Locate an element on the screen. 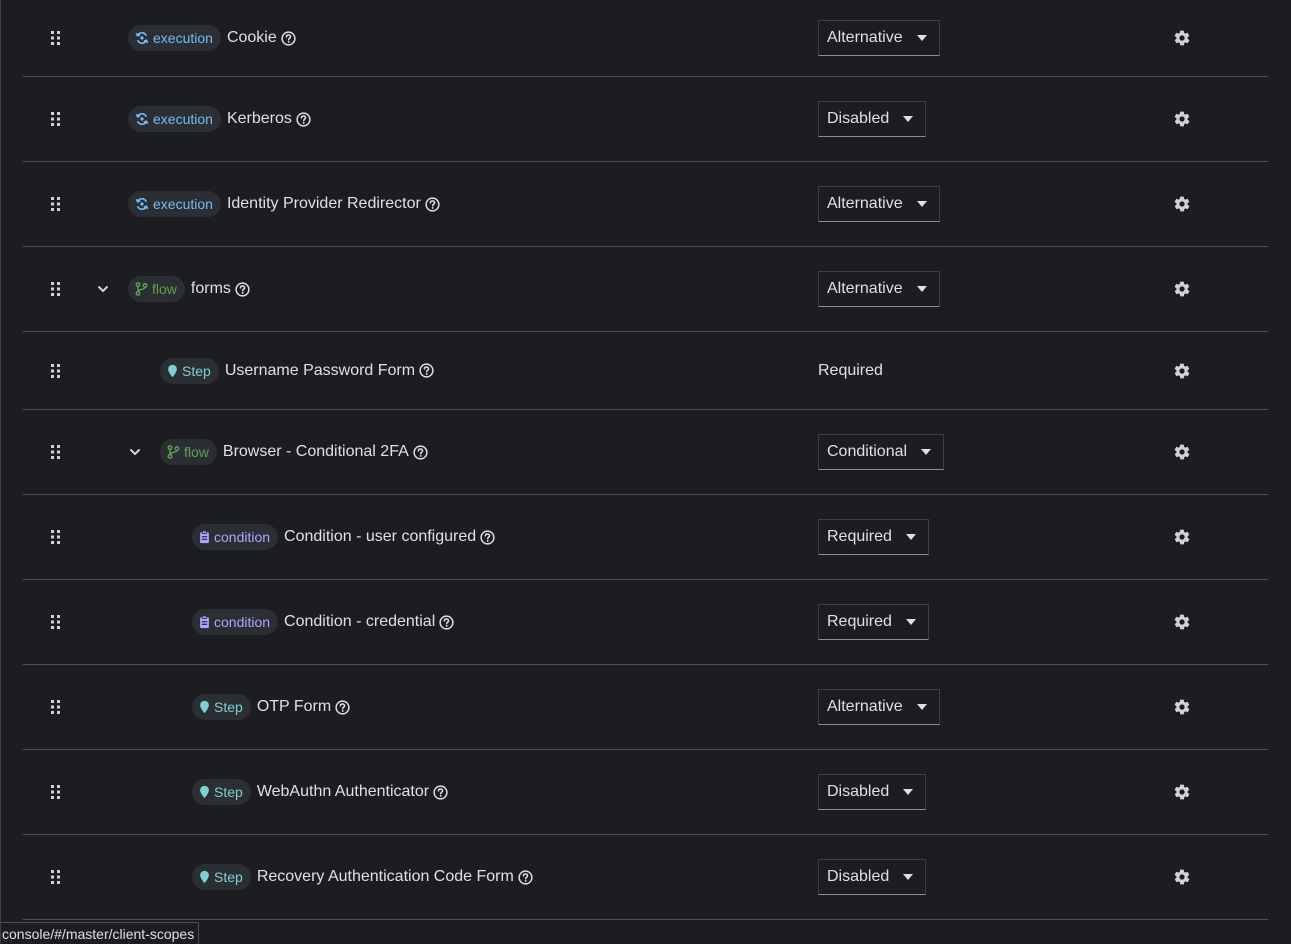 This screenshot has height=944, width=1291. table-row: Step OTP Form Alternative is located at coordinates (645, 707).